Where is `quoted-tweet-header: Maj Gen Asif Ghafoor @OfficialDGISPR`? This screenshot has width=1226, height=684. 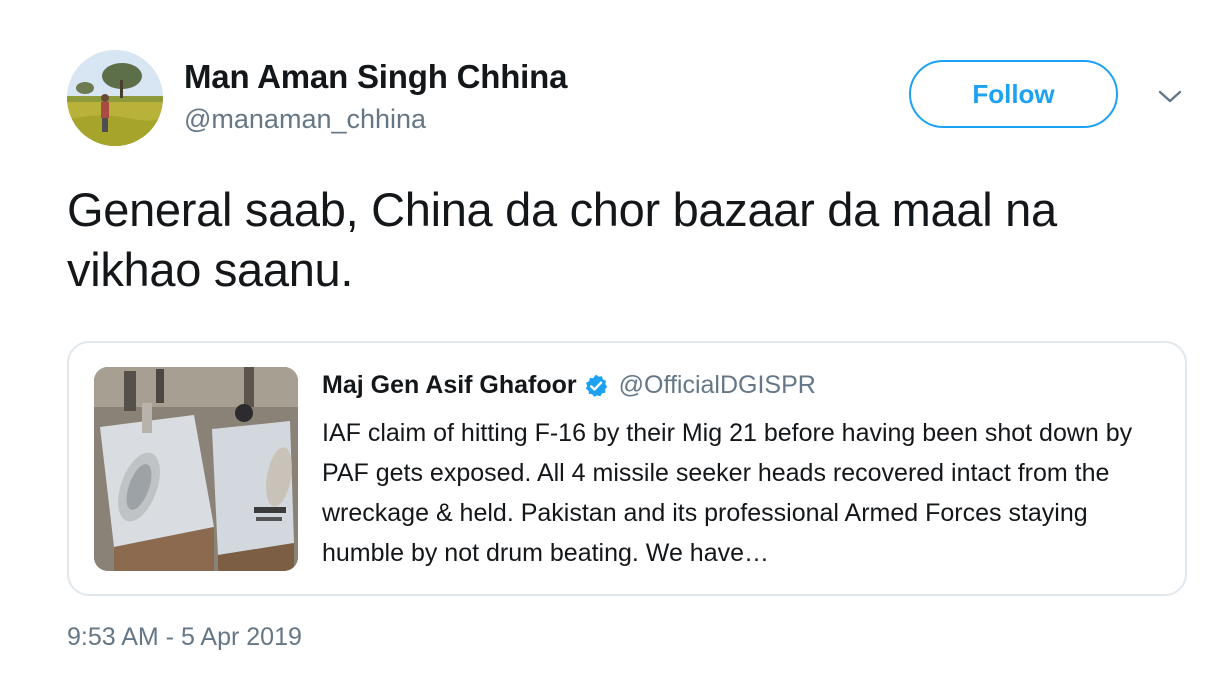
quoted-tweet-header: Maj Gen Asif Ghafoor @OfficialDGISPR is located at coordinates (569, 385).